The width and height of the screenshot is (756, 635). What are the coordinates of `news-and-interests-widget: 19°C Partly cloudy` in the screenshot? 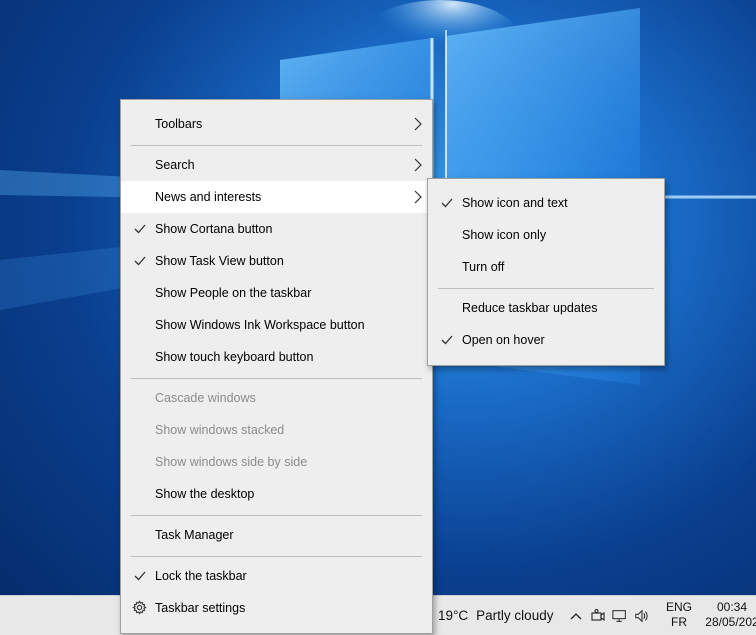 It's located at (495, 615).